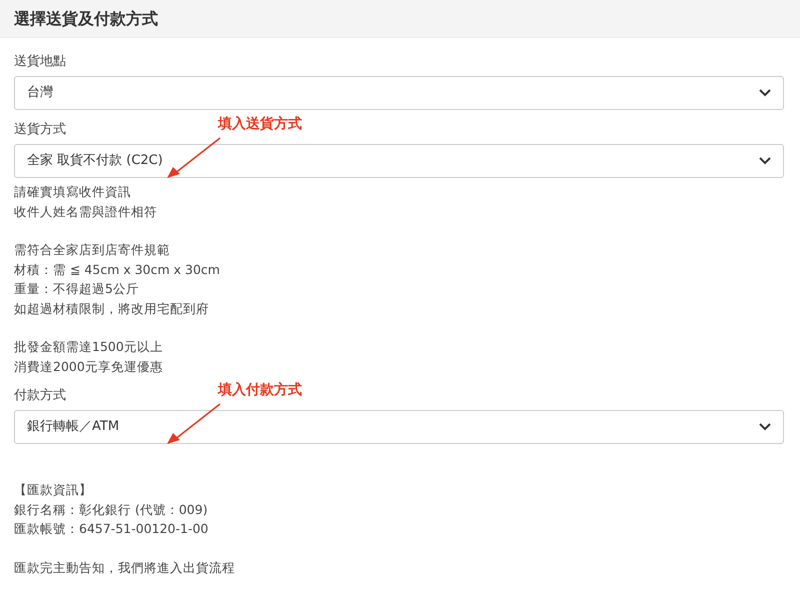  Describe the element at coordinates (125, 567) in the screenshot. I see `note-text: 匯款完主動告知，我們將進入出貨流程` at that location.